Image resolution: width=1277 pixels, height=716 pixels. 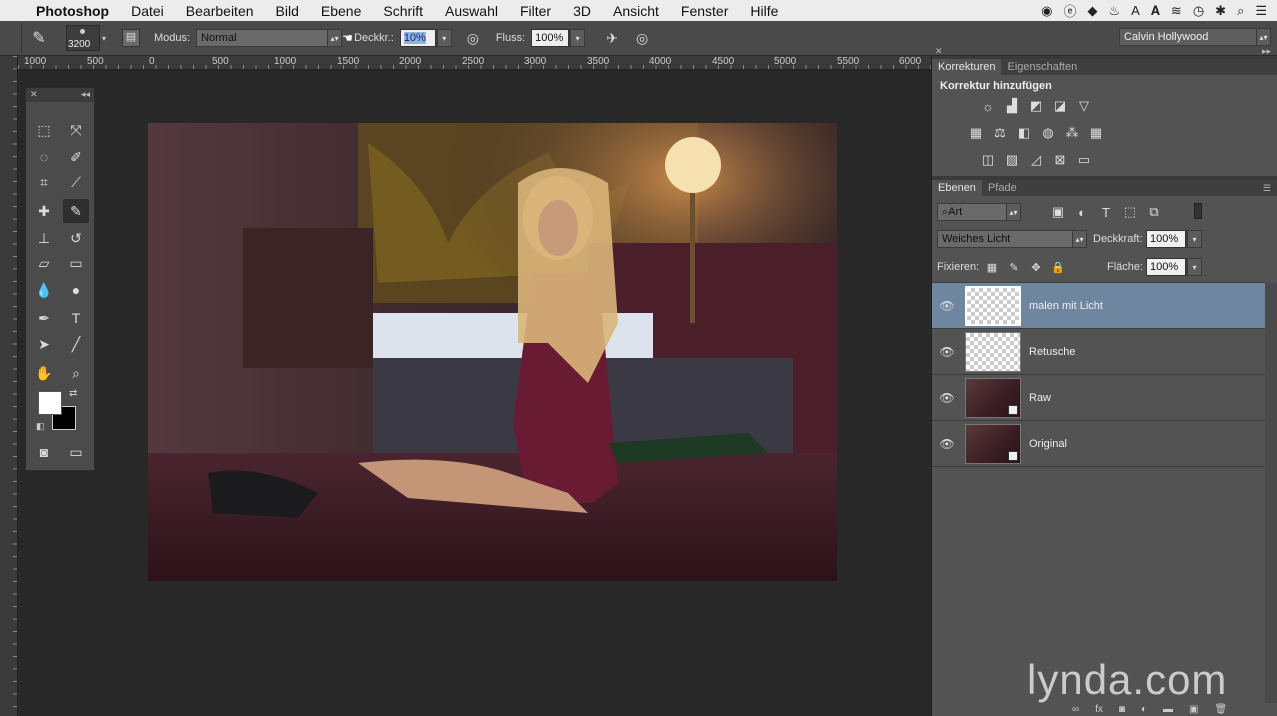 I want to click on brush-preset-arrow-icon: ▾, so click(x=107, y=38).